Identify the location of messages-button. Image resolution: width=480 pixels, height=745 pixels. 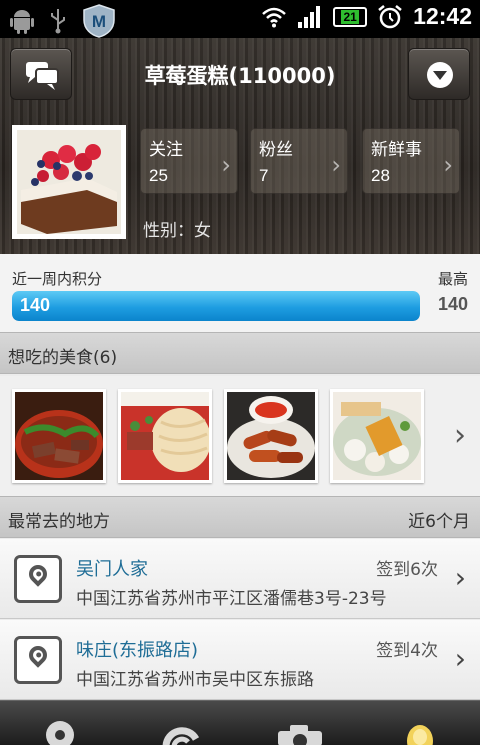
(41, 74).